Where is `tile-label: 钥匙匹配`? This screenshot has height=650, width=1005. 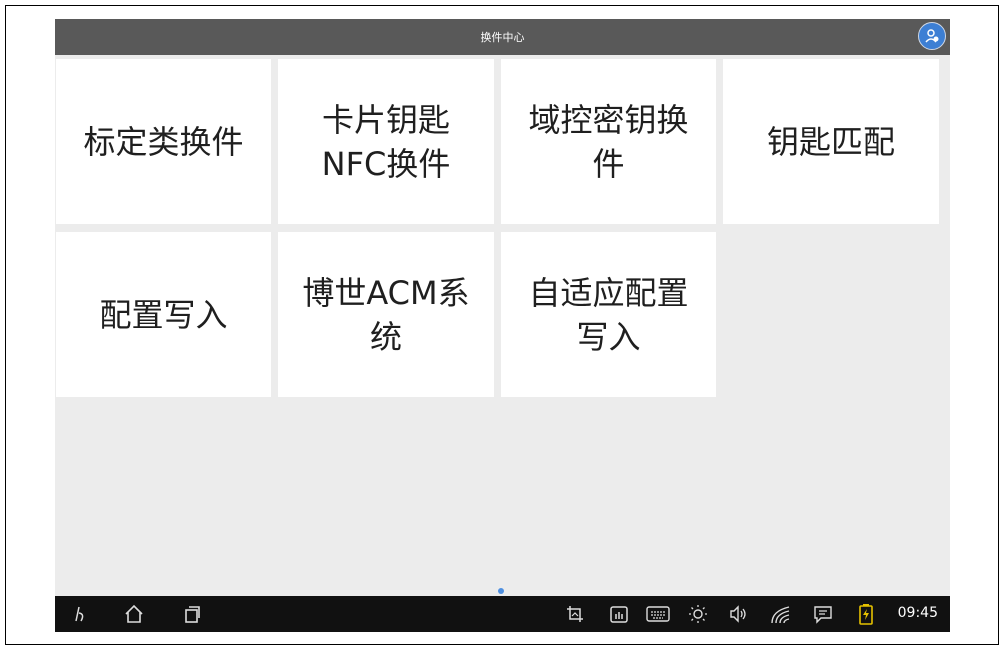 tile-label: 钥匙匹配 is located at coordinates (830, 141).